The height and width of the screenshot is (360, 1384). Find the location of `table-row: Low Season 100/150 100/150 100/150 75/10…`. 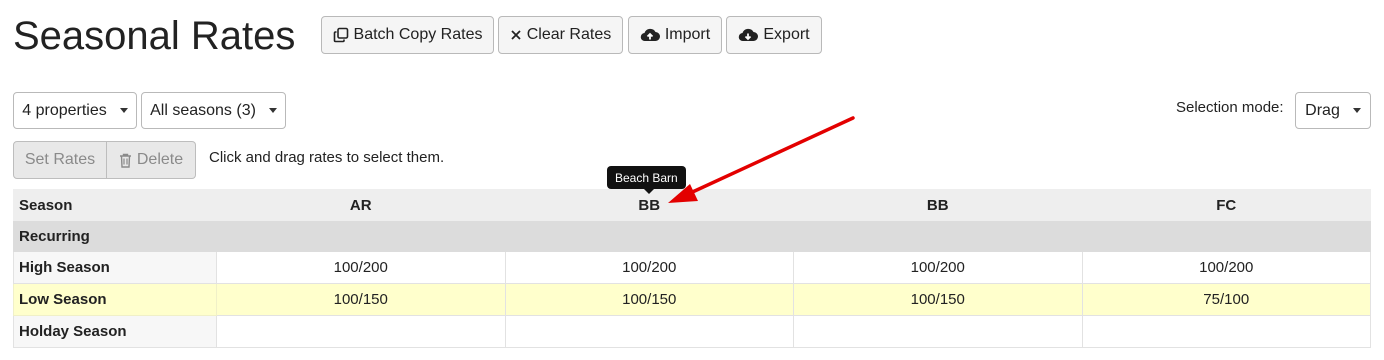

table-row: Low Season 100/150 100/150 100/150 75/10… is located at coordinates (692, 299).